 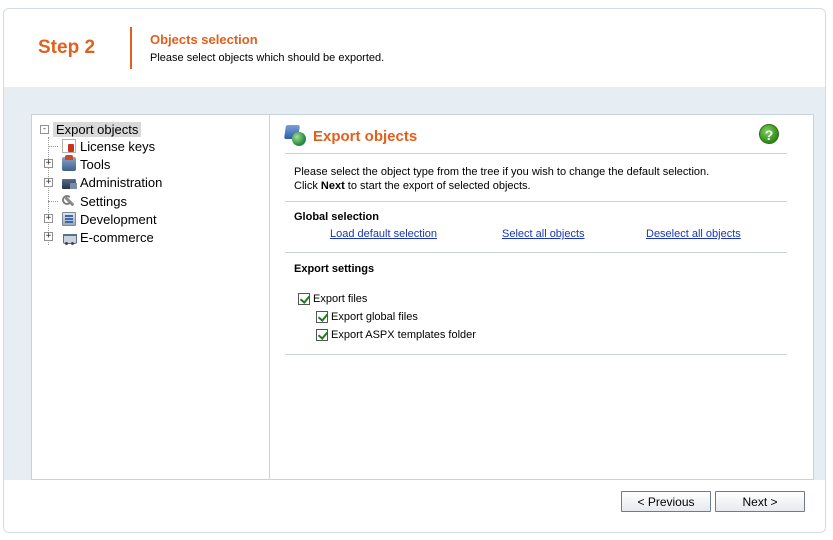 I want to click on next-button: Next >, so click(x=760, y=501).